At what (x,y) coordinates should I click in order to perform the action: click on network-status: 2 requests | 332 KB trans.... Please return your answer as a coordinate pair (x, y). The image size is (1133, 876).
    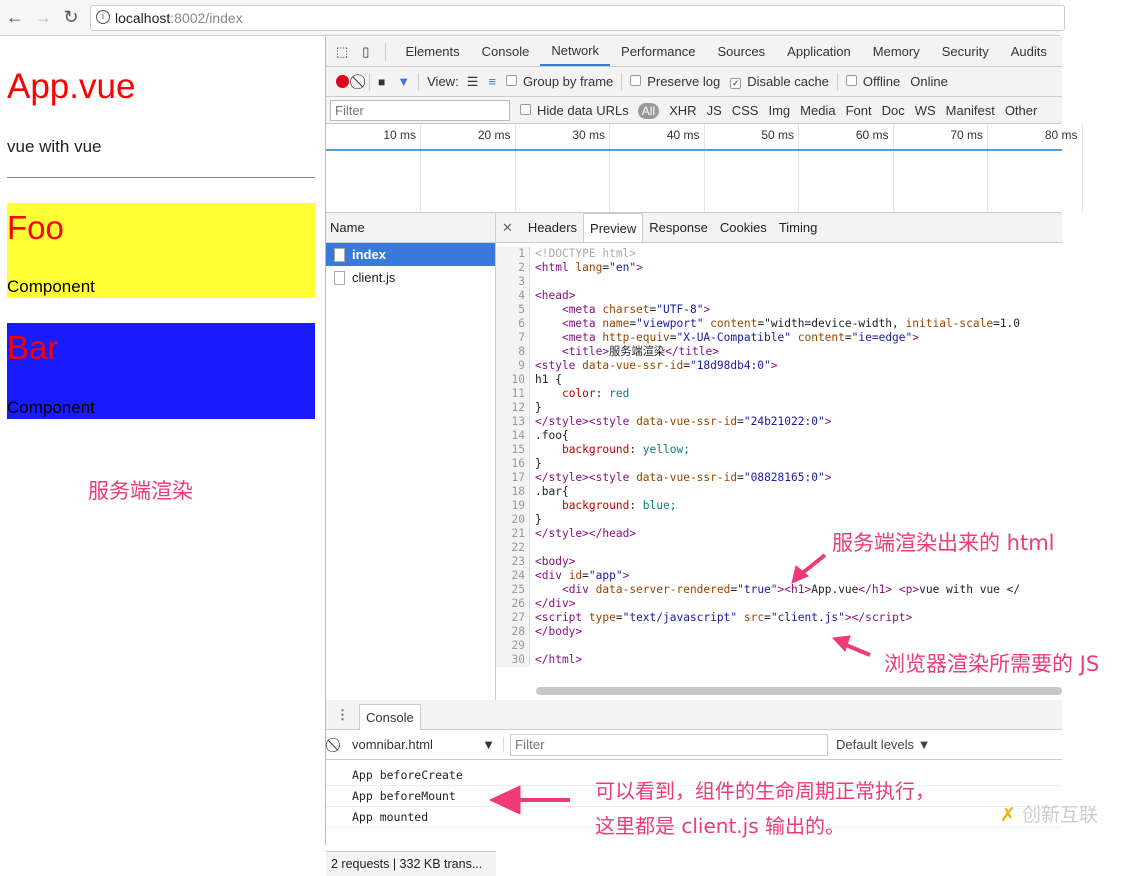
    Looking at the image, I should click on (411, 863).